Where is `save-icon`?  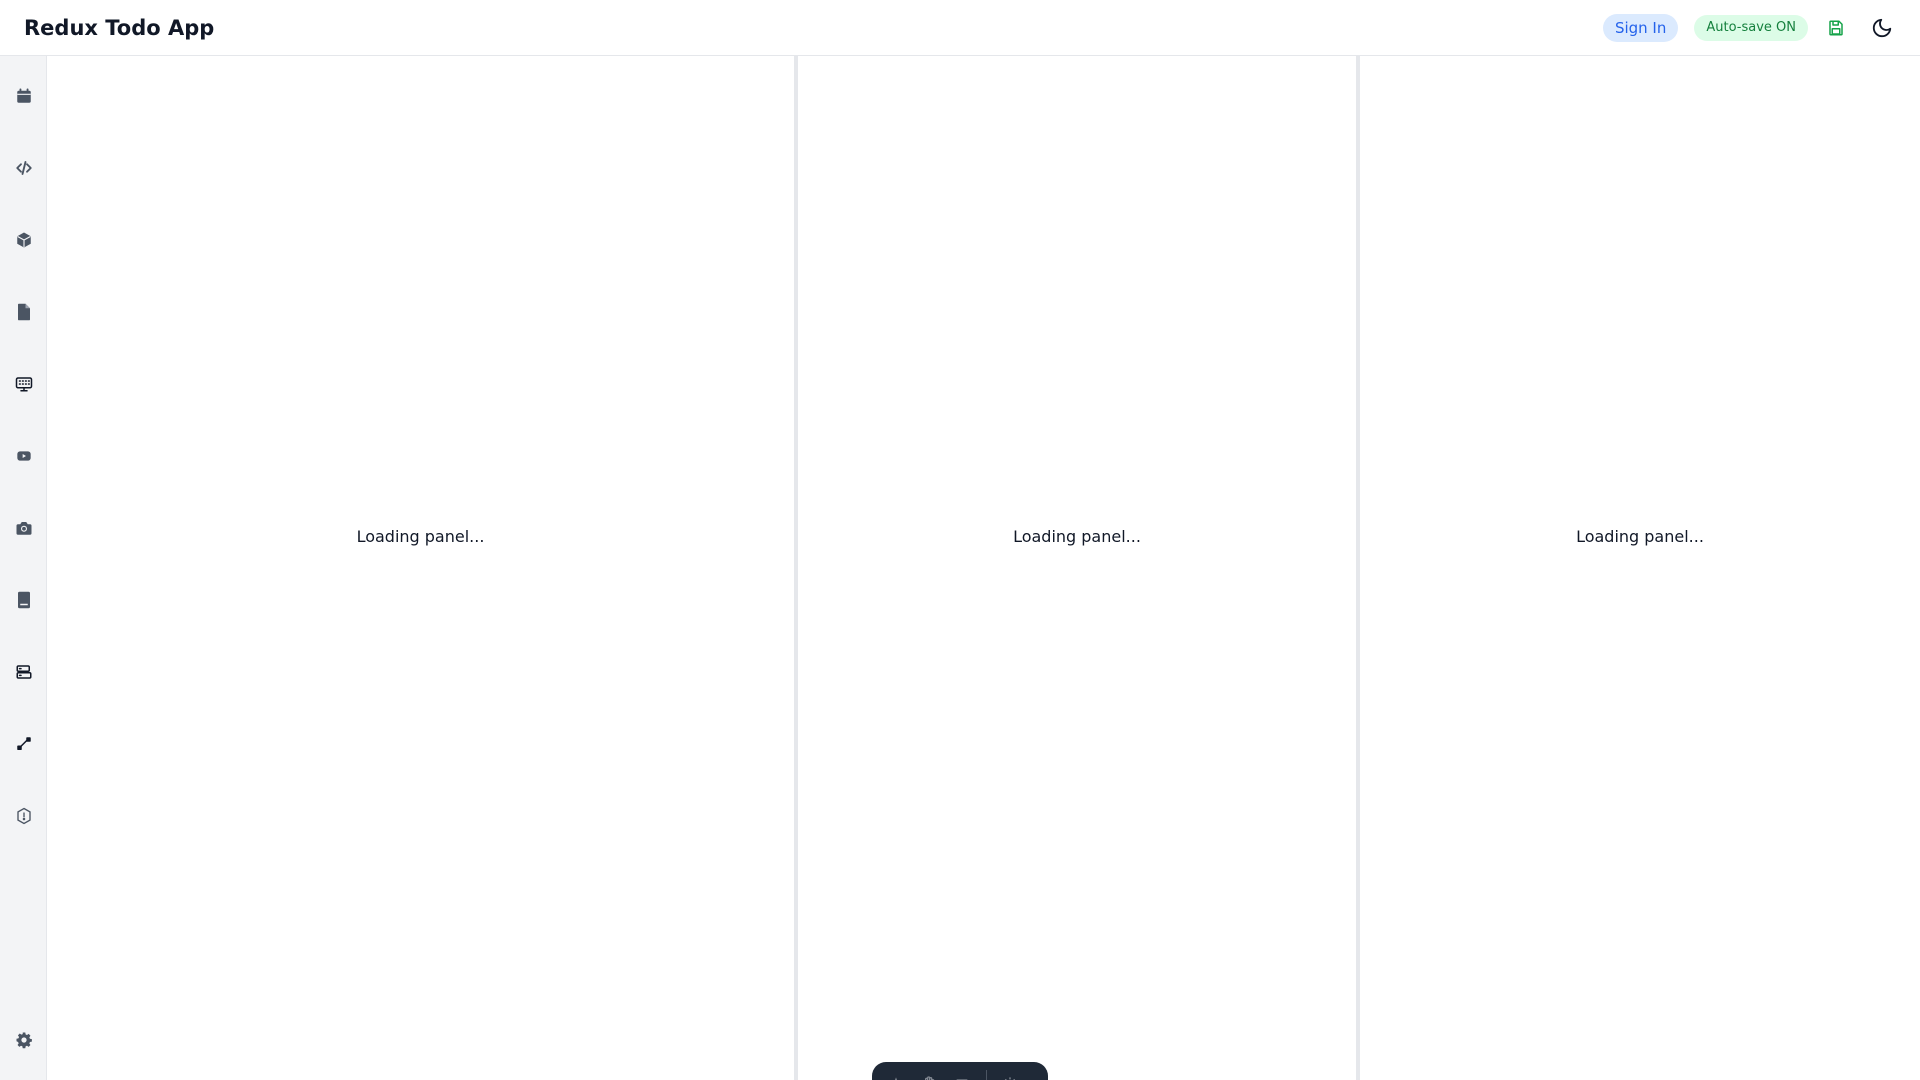
save-icon is located at coordinates (1836, 28).